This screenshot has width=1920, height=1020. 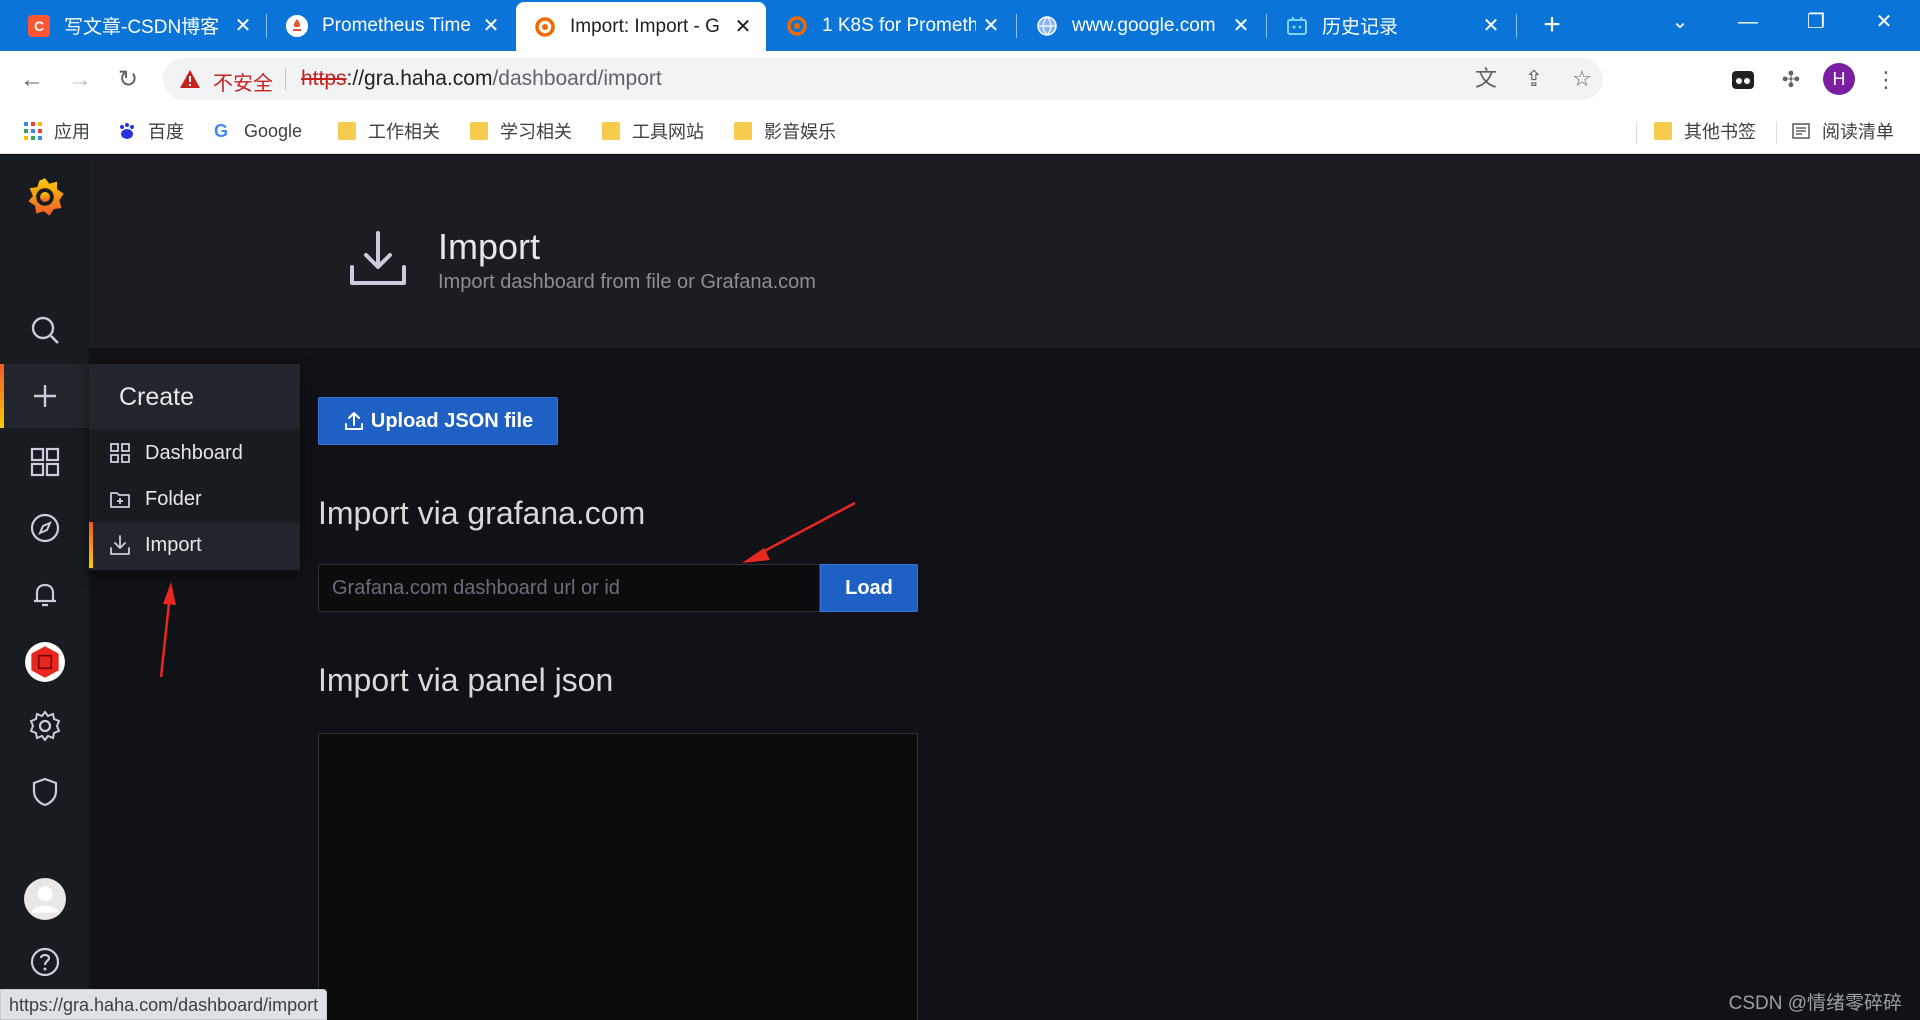 What do you see at coordinates (44, 462) in the screenshot?
I see `dashboards-grid-icon` at bounding box center [44, 462].